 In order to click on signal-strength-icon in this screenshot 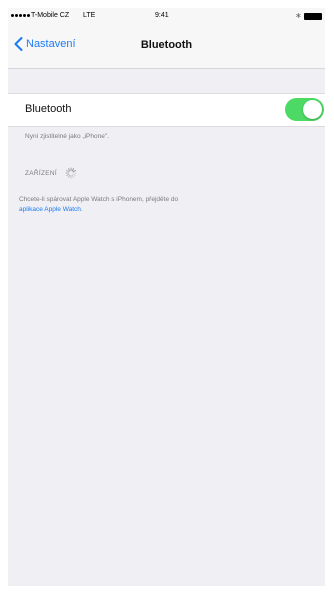, I will do `click(20, 15)`.